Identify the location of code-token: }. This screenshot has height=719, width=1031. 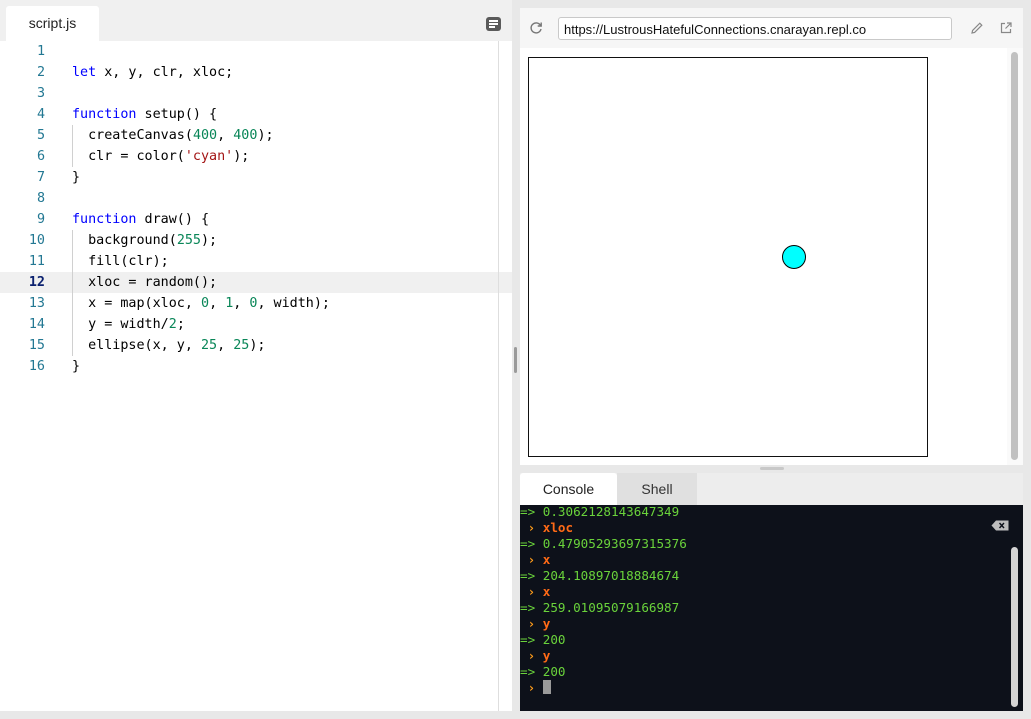
(76, 366).